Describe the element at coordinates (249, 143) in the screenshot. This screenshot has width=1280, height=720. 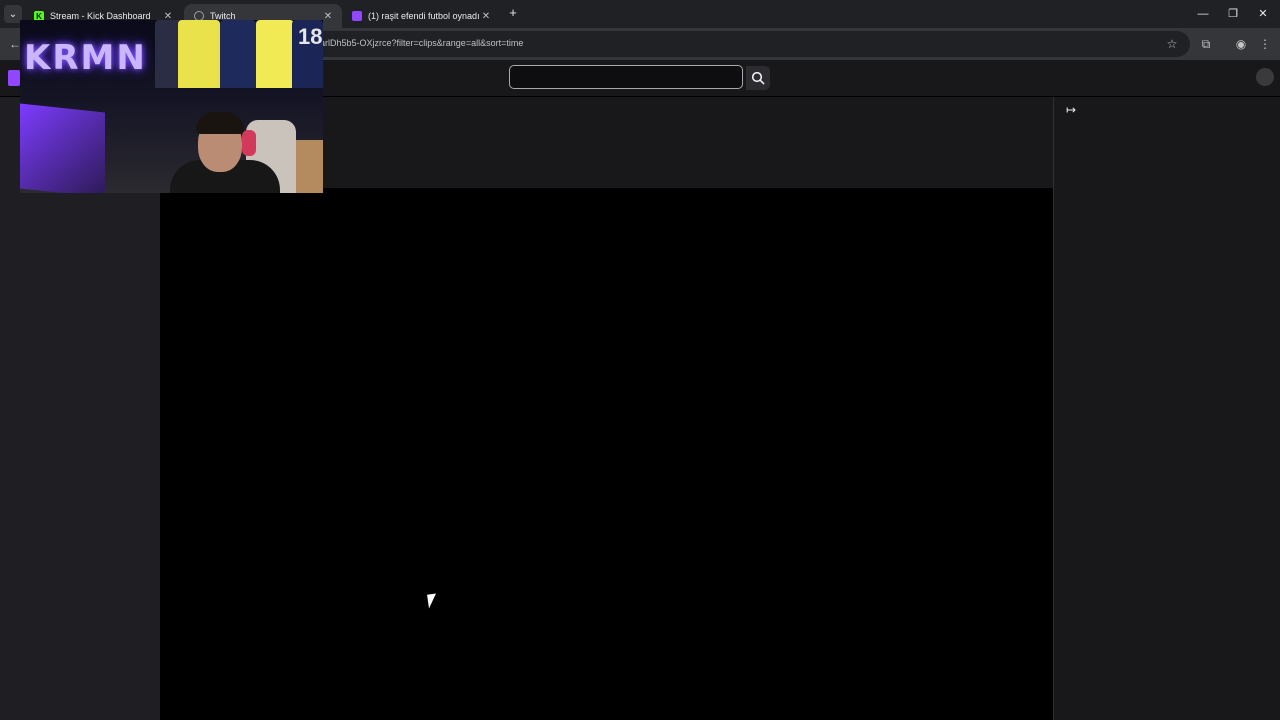
I see `headset-decor` at that location.